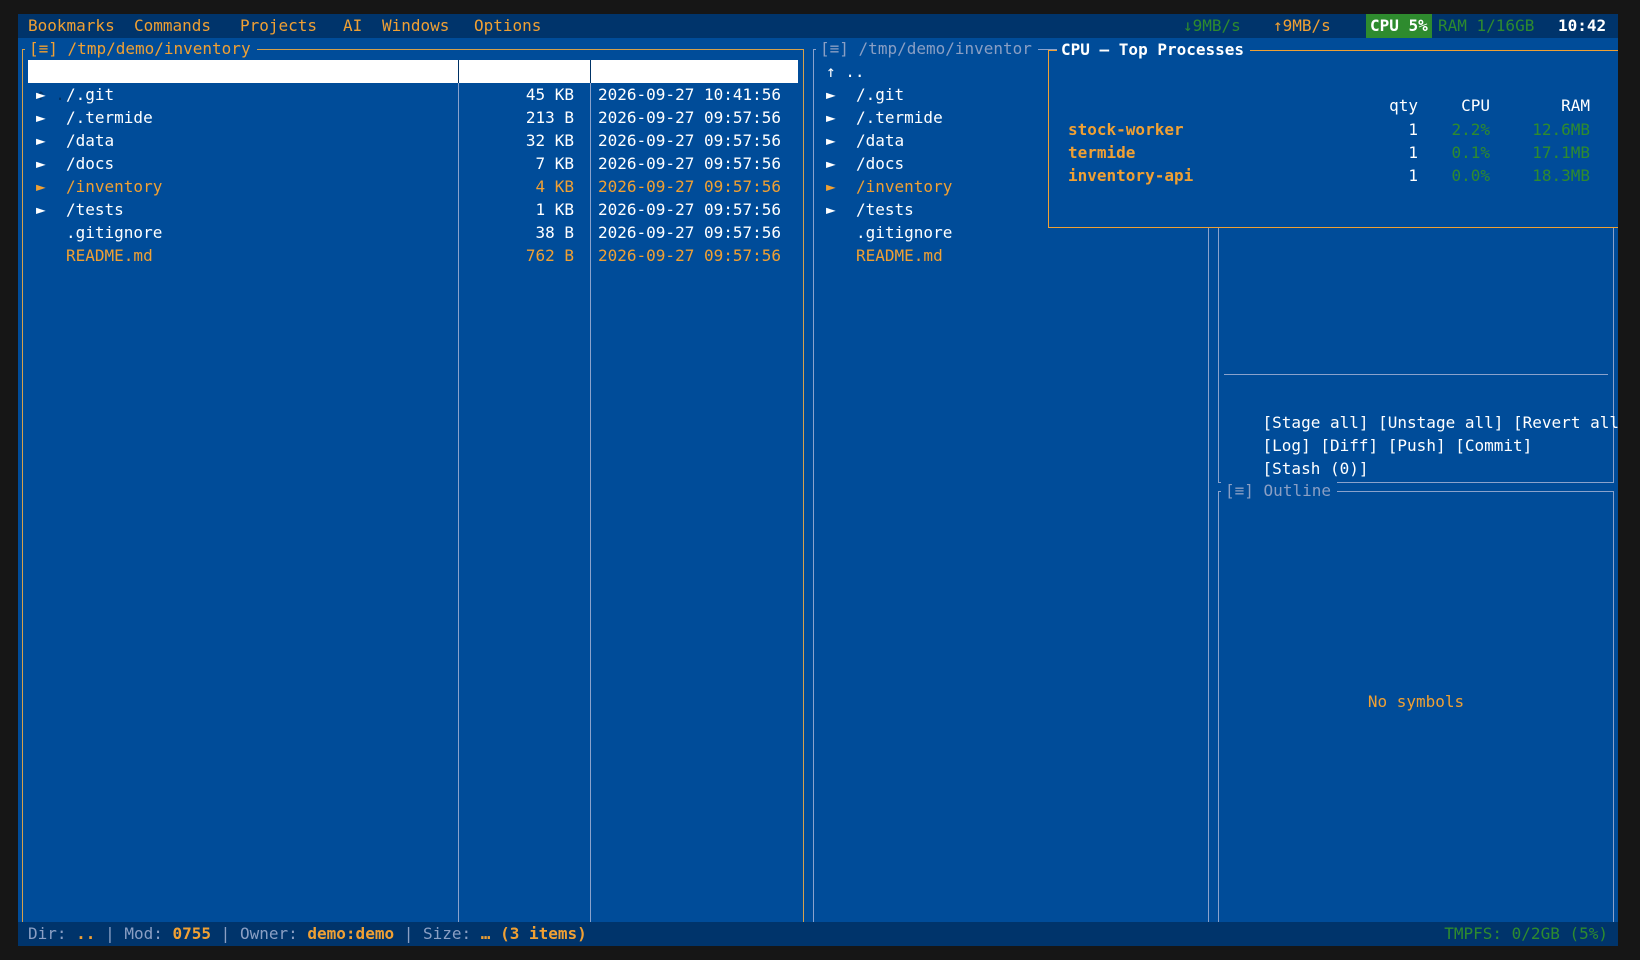  What do you see at coordinates (1399, 26) in the screenshot?
I see `cpu-badge: CPU 5%` at bounding box center [1399, 26].